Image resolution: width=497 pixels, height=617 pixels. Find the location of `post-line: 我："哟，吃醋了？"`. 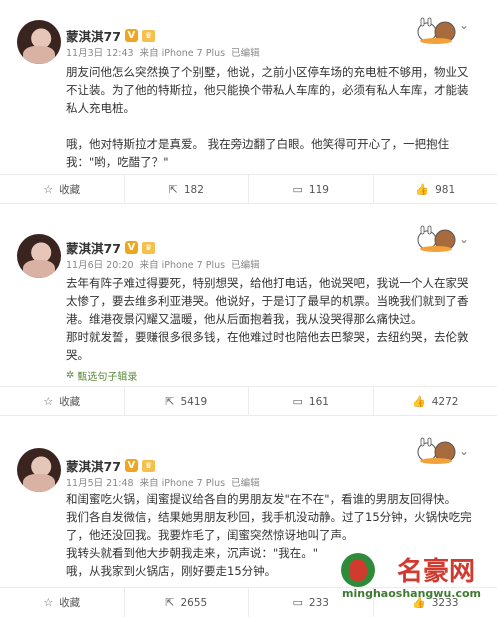

post-line: 我："哟，吃醋了？" is located at coordinates (117, 162).